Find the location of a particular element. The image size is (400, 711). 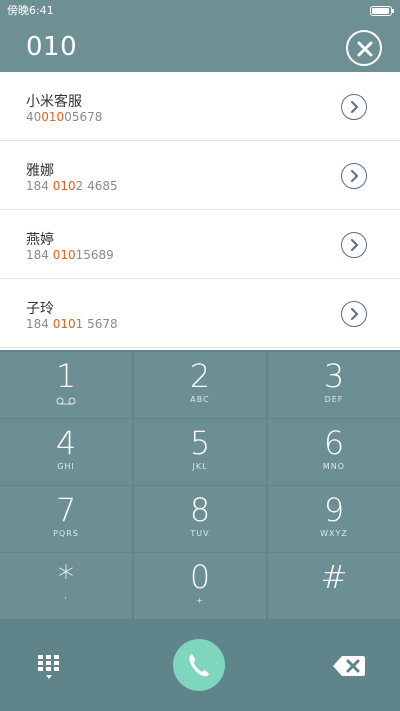

key-9: 9 WXYZ is located at coordinates (334, 519).